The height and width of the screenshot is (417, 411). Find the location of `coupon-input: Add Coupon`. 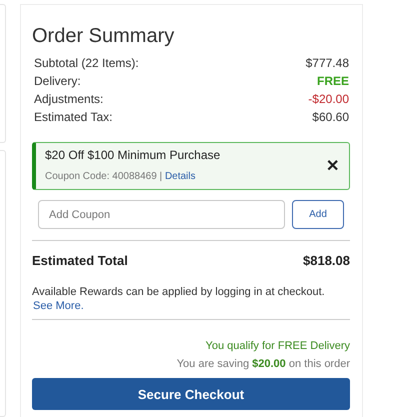

coupon-input: Add Coupon is located at coordinates (161, 214).